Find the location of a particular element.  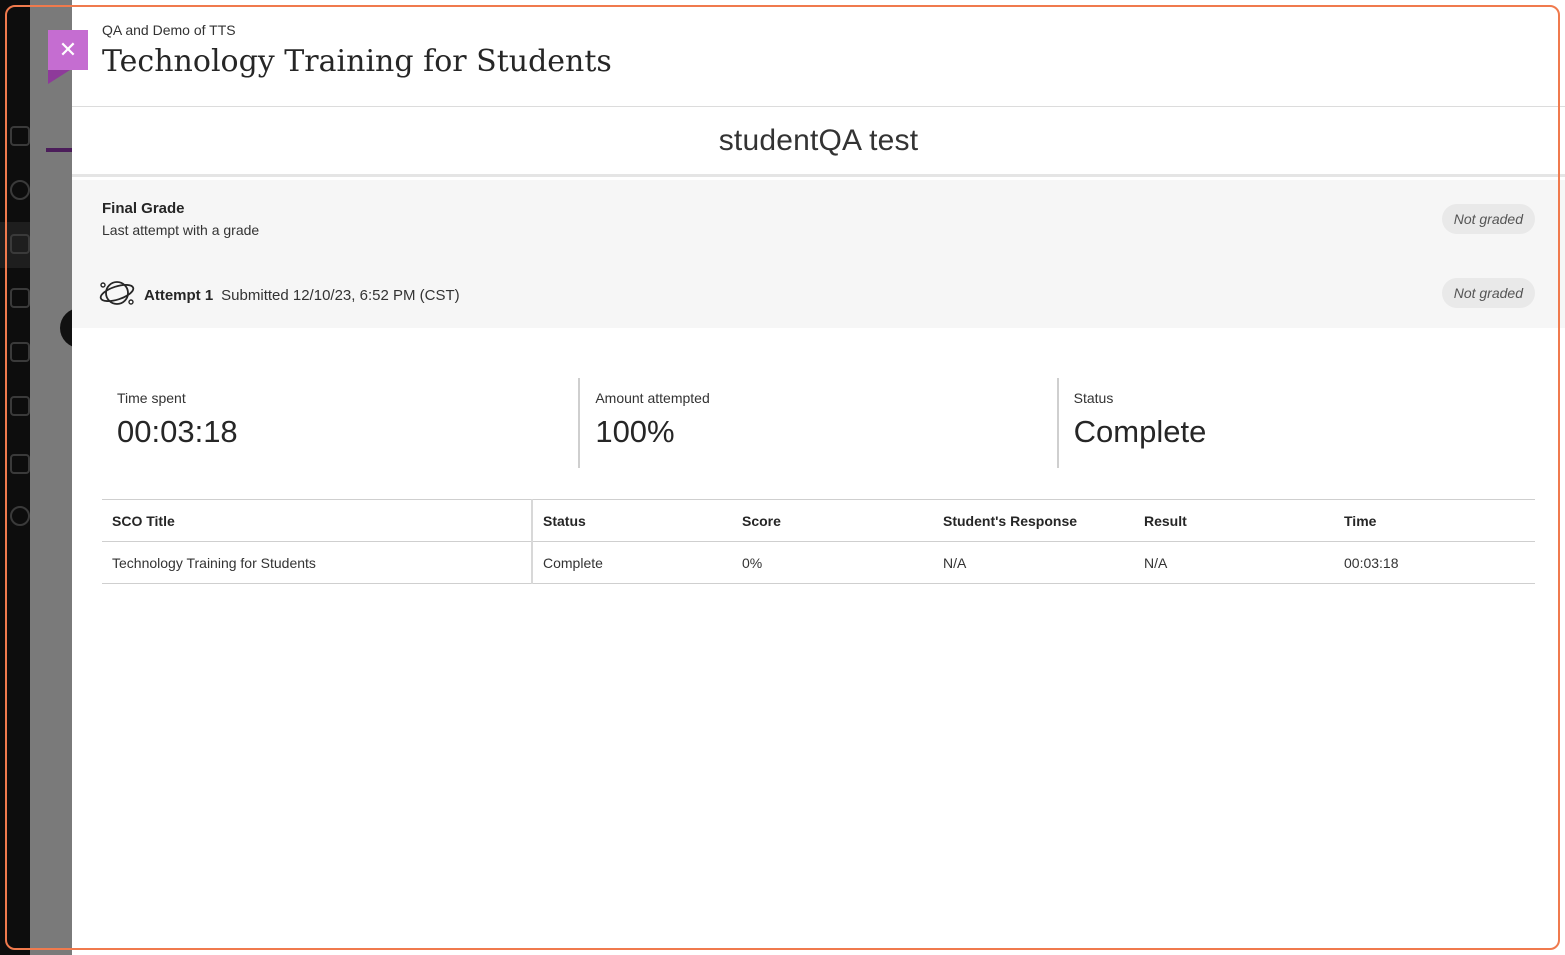

close-icon: ✕ is located at coordinates (68, 49).